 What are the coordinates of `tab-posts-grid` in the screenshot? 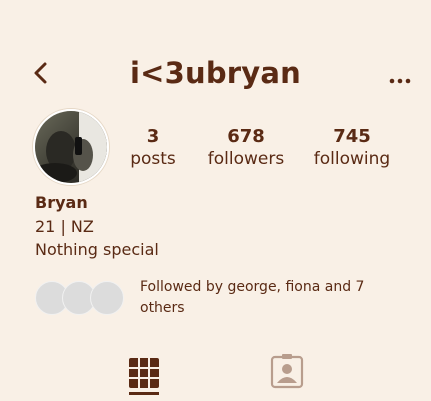 It's located at (144, 376).